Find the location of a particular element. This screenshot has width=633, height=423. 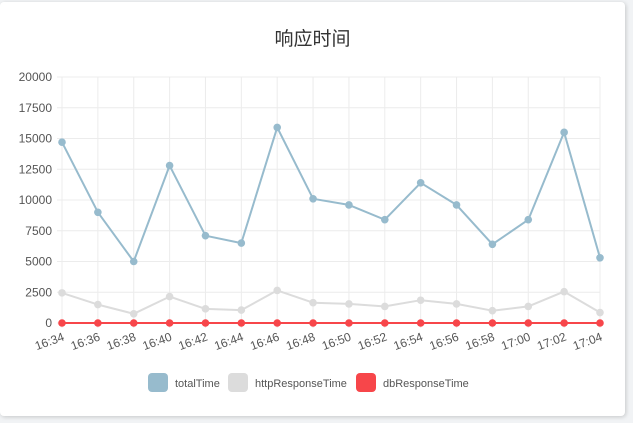

x-tick-label: 16:46 is located at coordinates (264, 342).